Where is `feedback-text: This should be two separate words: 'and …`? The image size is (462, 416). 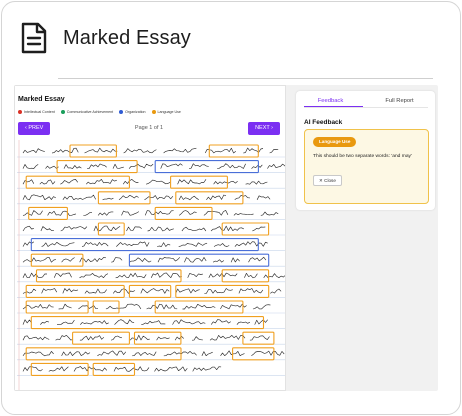 feedback-text: This should be two separate words: 'and … is located at coordinates (362, 156).